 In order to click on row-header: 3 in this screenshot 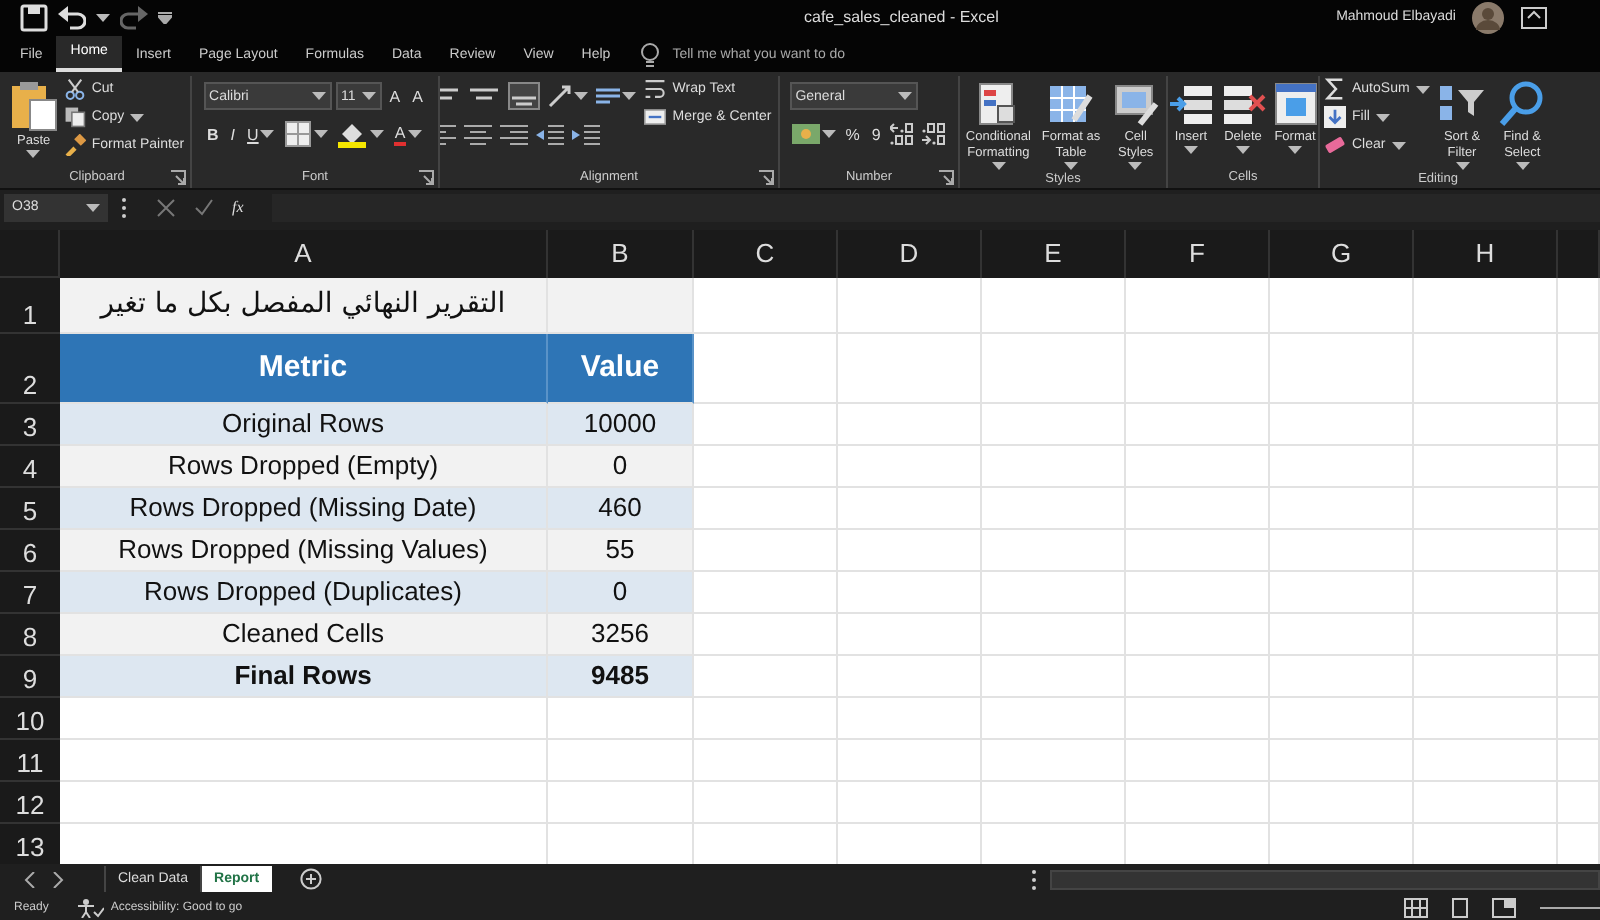, I will do `click(30, 424)`.